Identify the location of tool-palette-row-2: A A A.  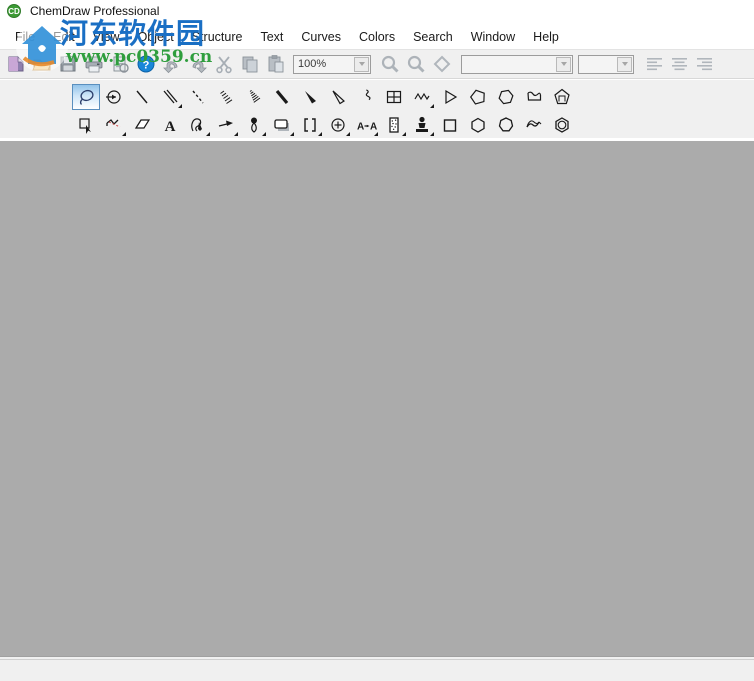
(324, 125).